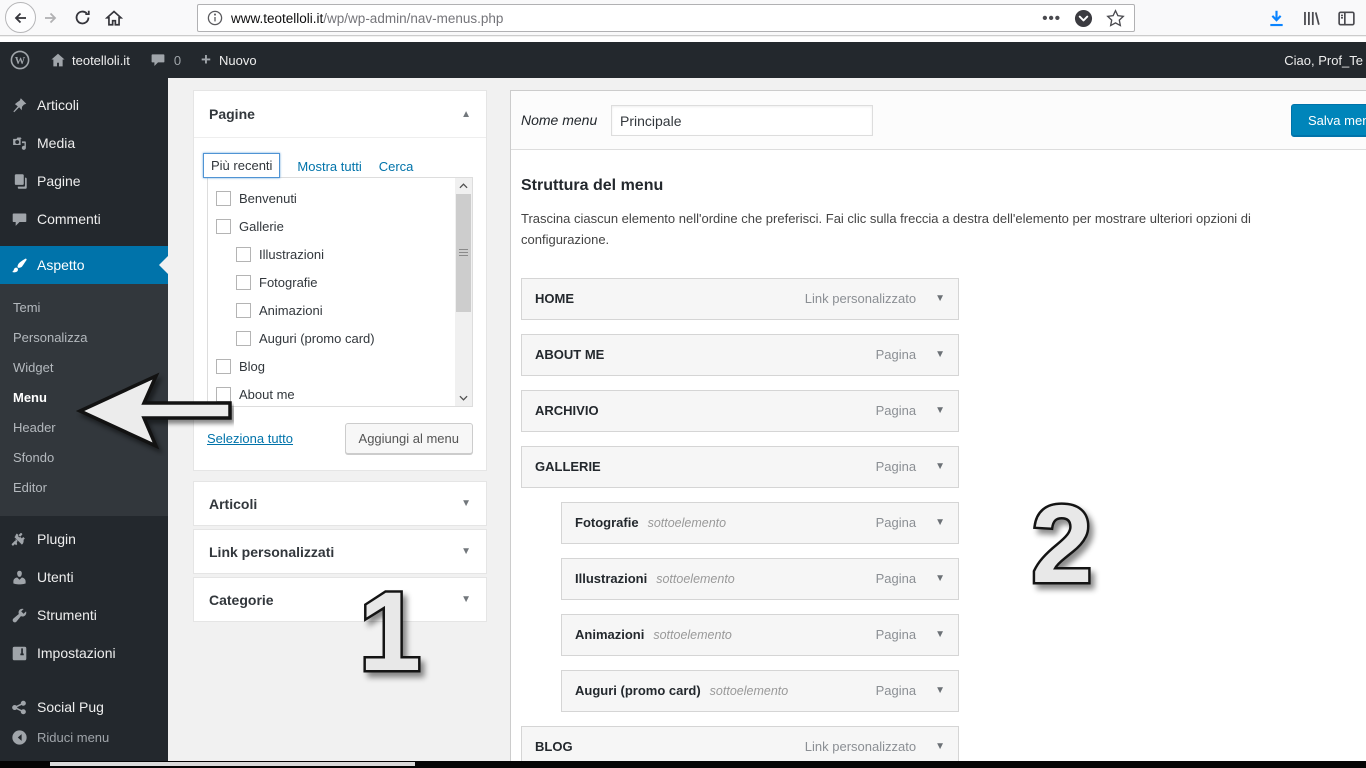  Describe the element at coordinates (1311, 18) in the screenshot. I see `library-icon` at that location.